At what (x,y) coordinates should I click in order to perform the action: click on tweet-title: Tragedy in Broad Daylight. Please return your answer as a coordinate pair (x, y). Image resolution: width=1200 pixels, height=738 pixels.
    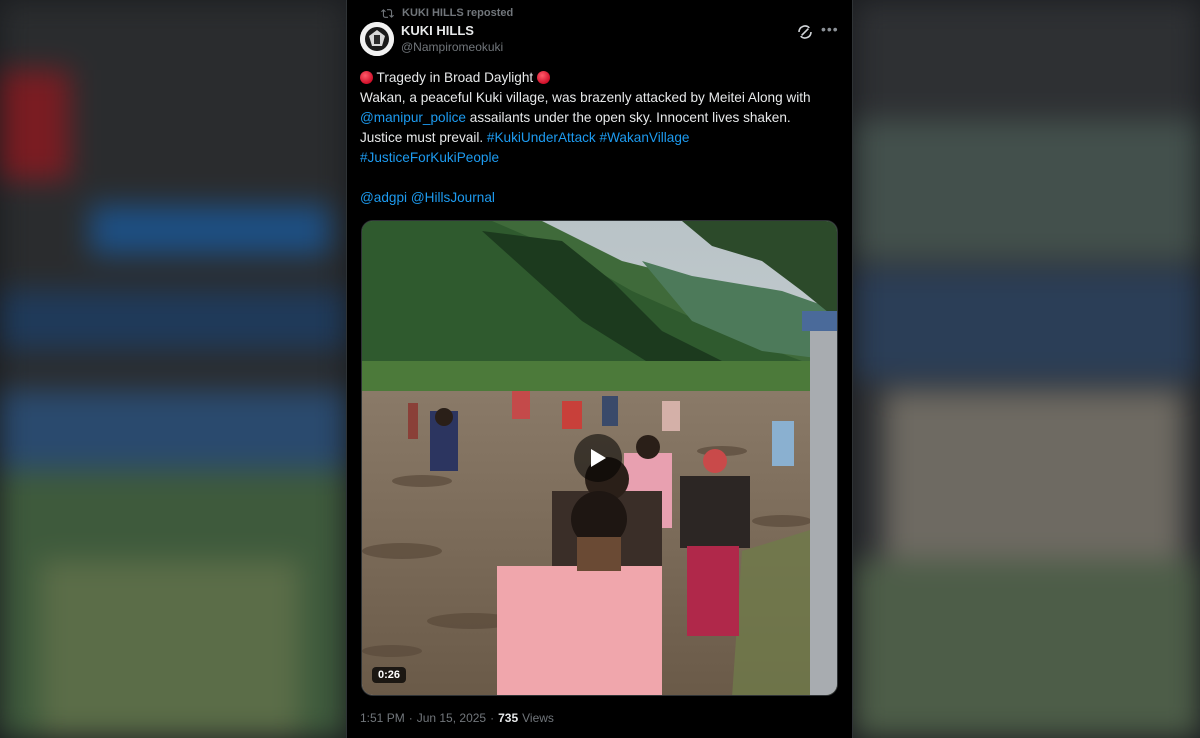
    Looking at the image, I should click on (455, 77).